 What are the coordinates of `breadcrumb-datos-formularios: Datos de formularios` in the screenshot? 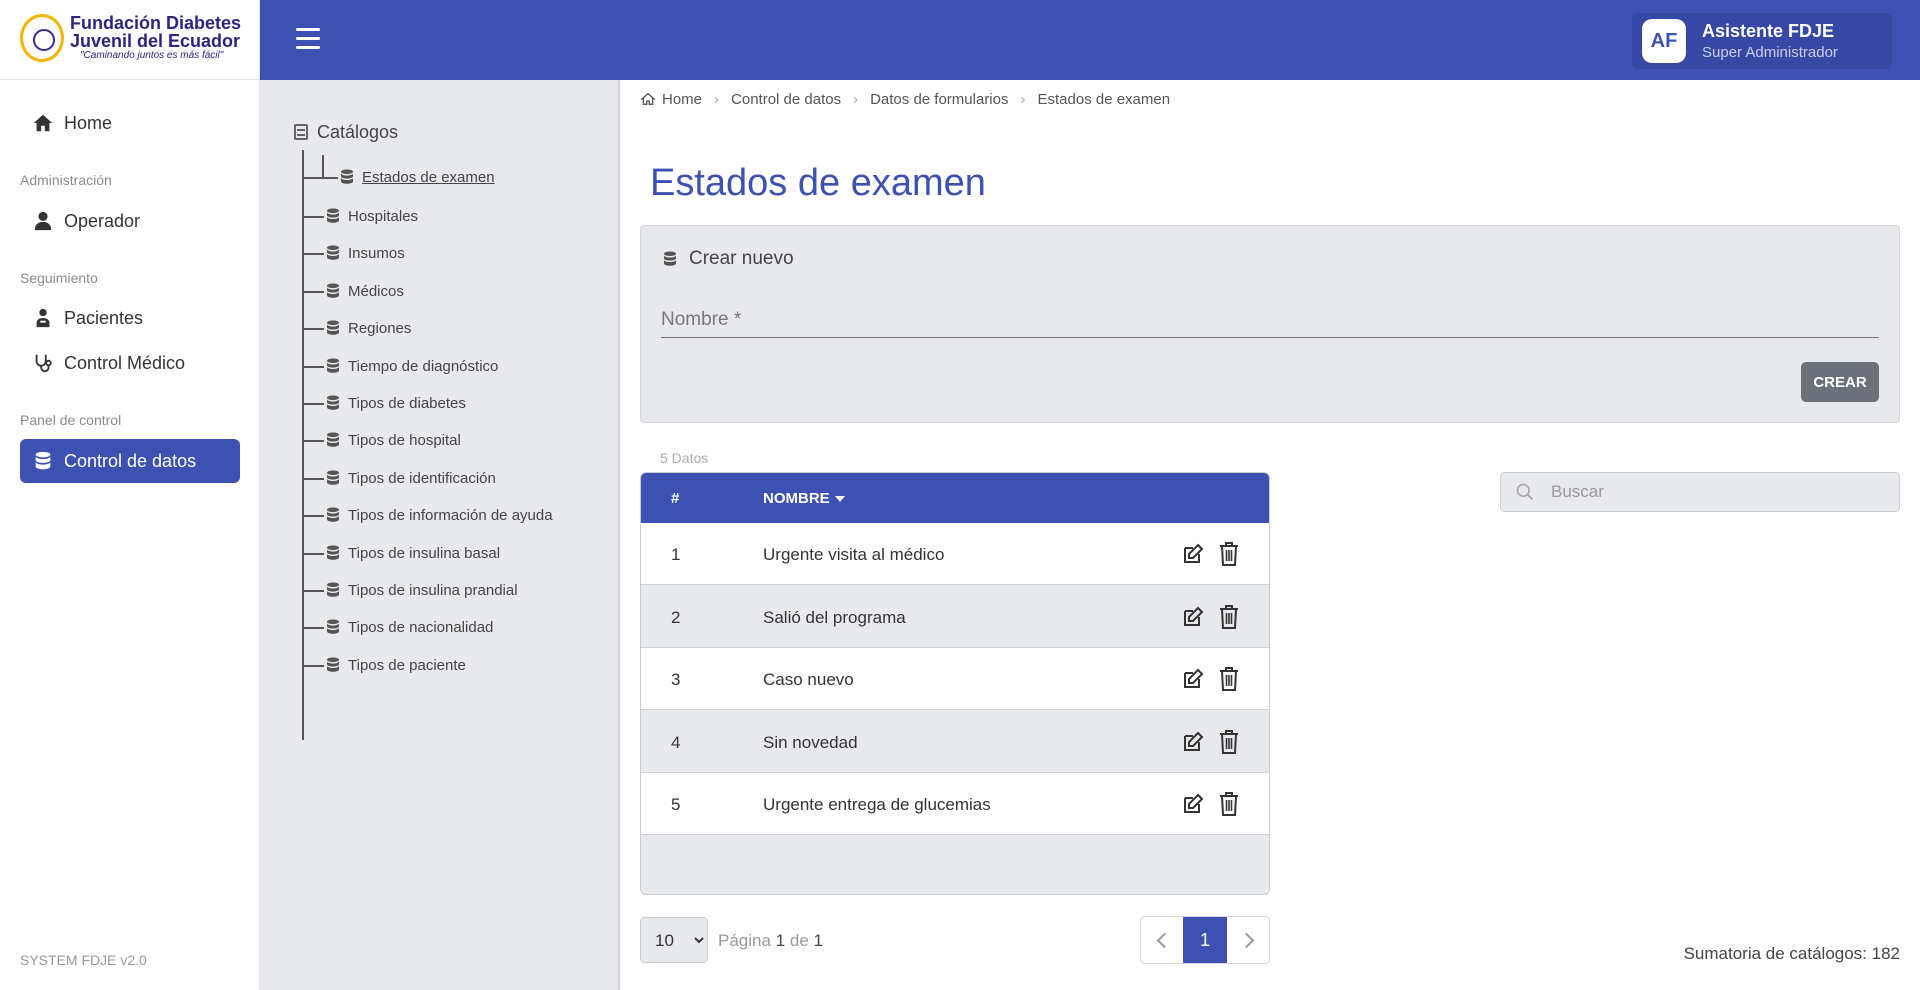 It's located at (939, 99).